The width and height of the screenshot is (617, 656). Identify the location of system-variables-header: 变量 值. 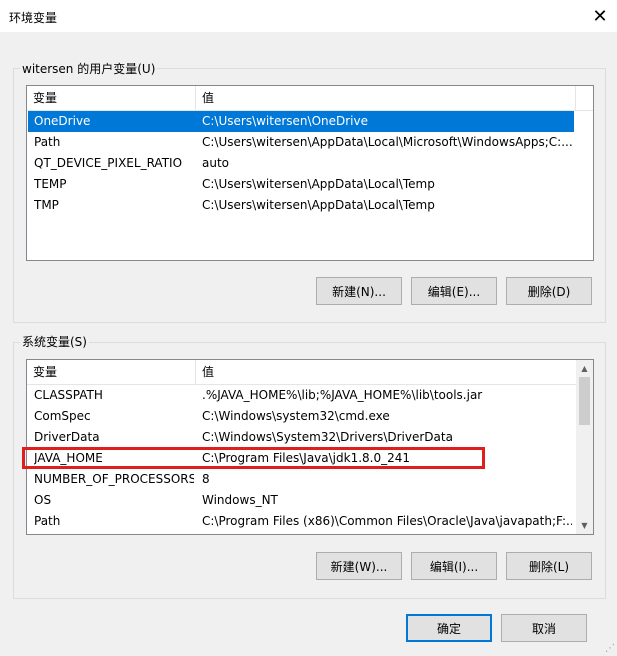
(301, 372).